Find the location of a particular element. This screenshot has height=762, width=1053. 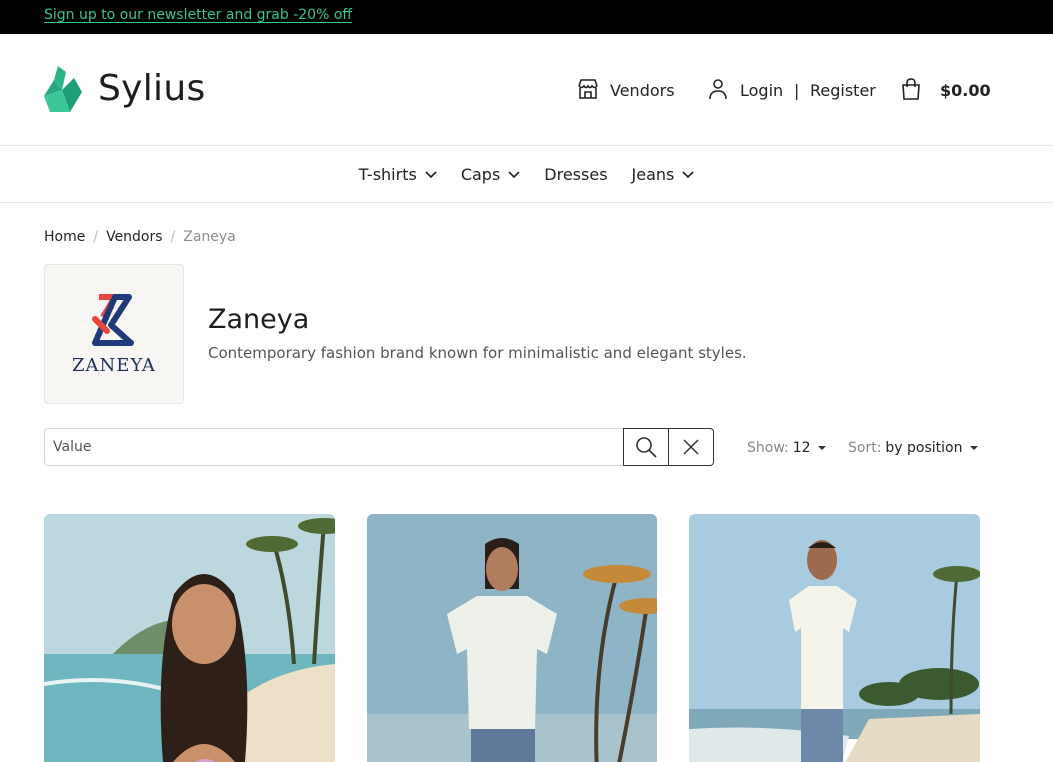

product-search is located at coordinates (379, 447).